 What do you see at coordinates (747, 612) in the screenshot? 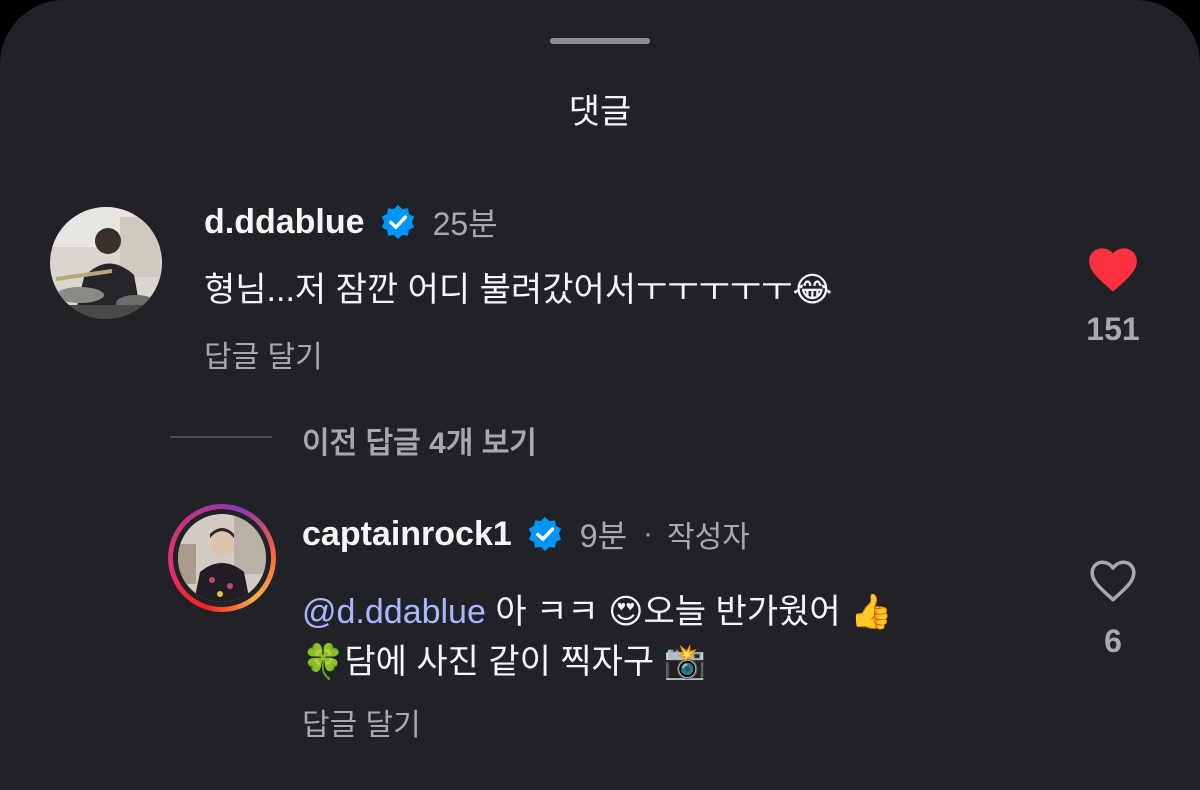
I see `reply-text-segment: 오늘 반가웠어` at bounding box center [747, 612].